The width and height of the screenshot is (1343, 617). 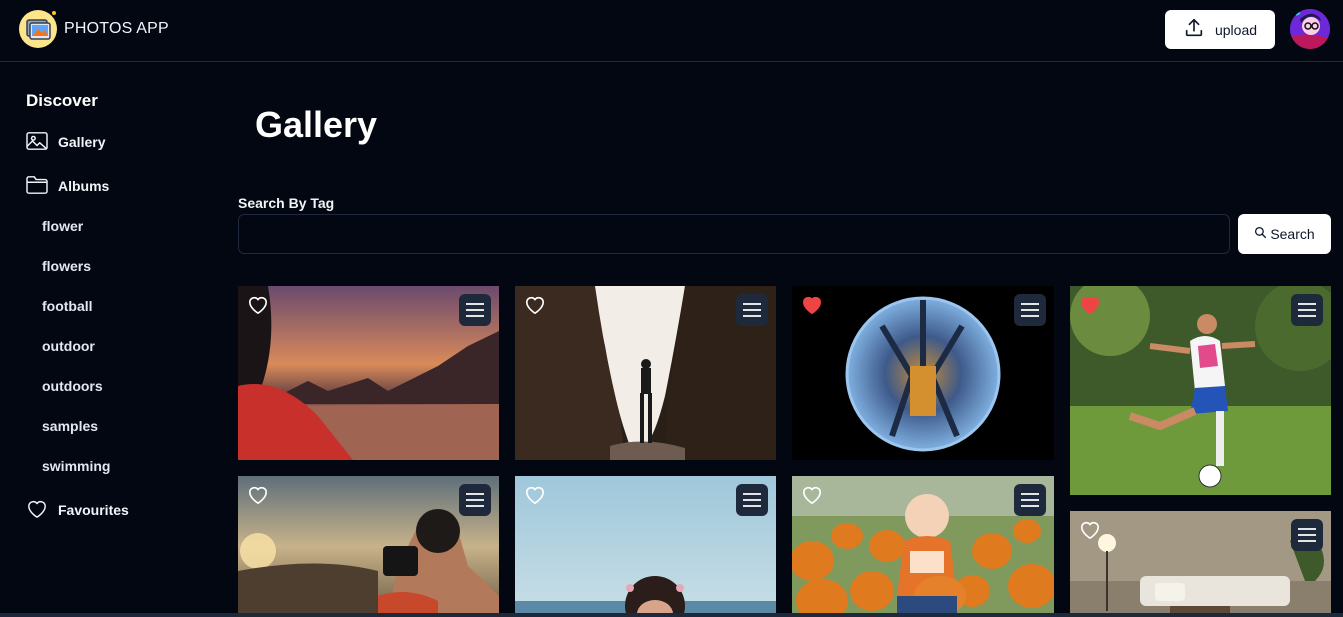 What do you see at coordinates (38, 29) in the screenshot?
I see `app-logo-icon` at bounding box center [38, 29].